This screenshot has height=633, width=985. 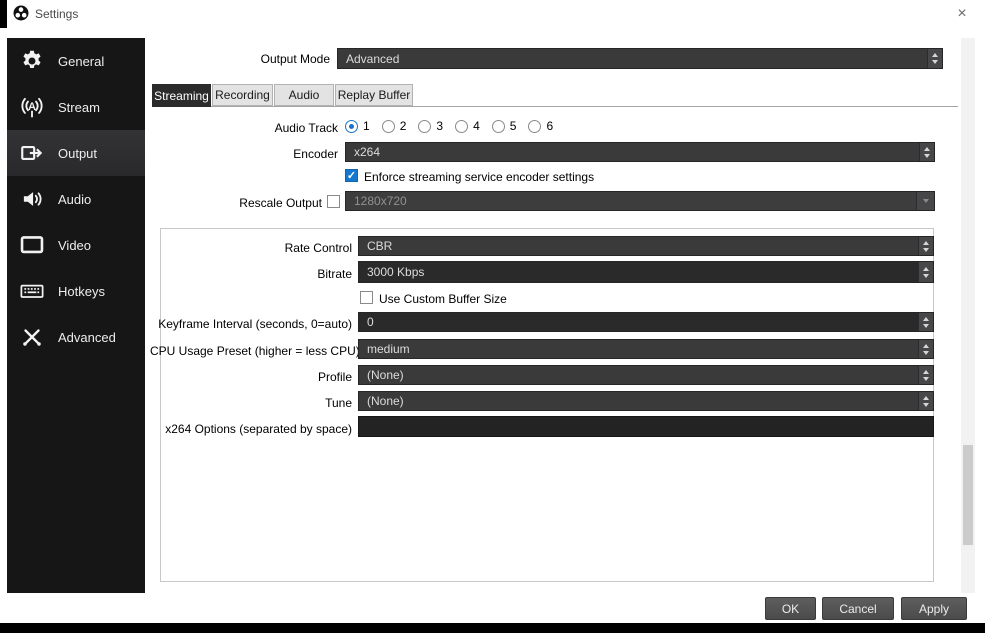 I want to click on scrollbar-thumb, so click(x=968, y=495).